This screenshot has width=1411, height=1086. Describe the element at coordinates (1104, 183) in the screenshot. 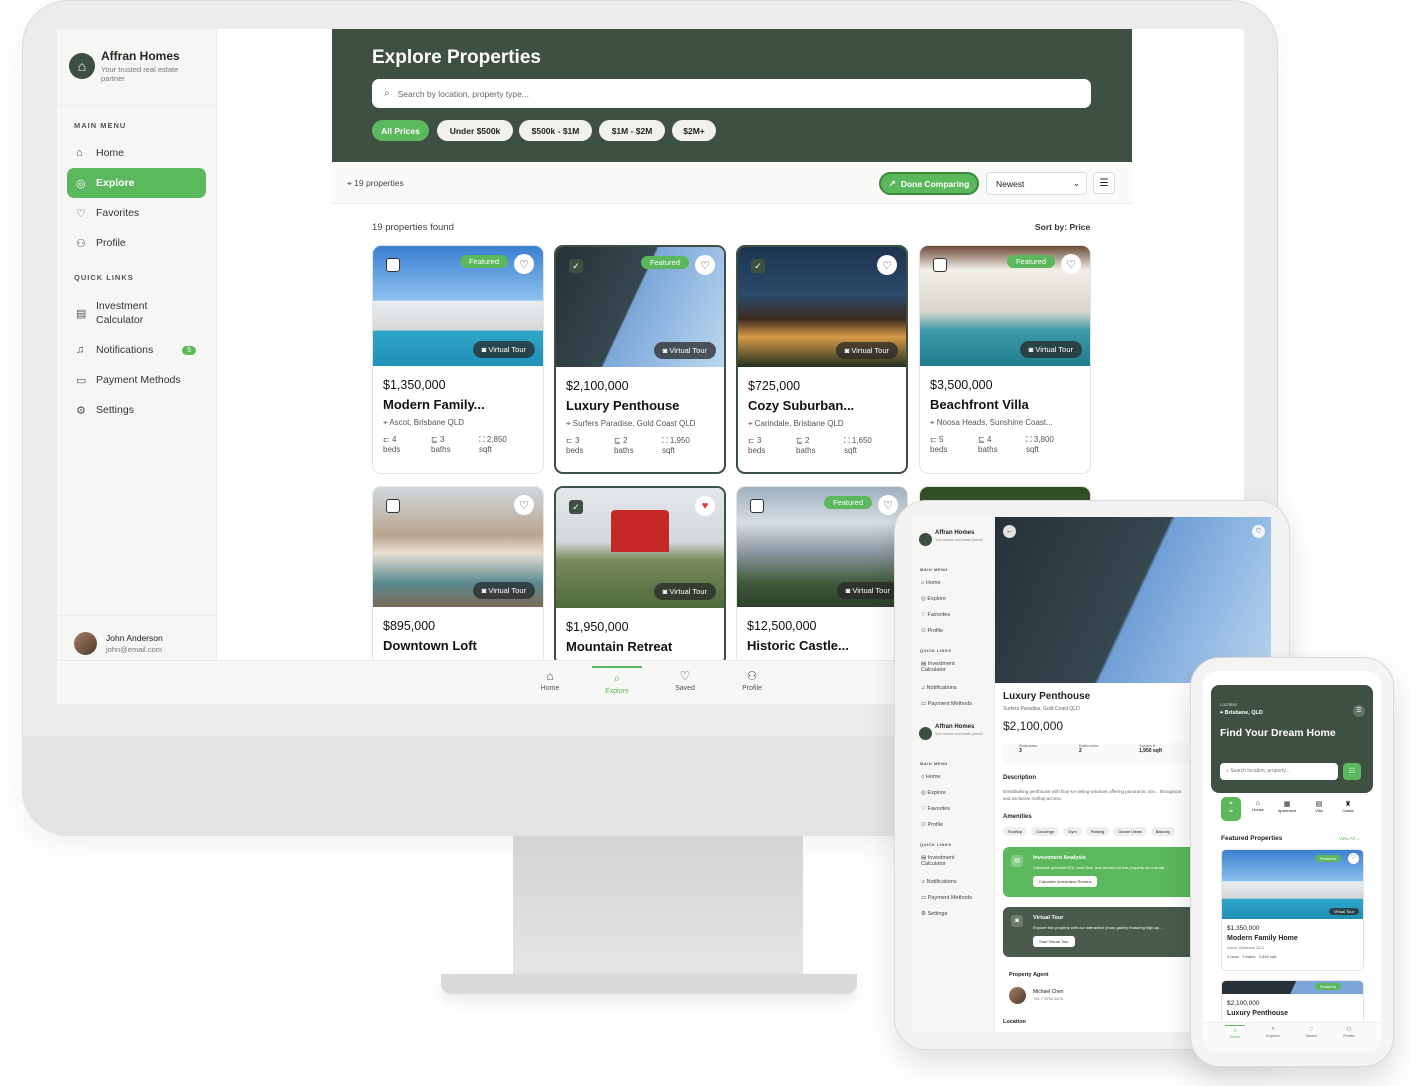

I see `filter-settings-button: ☰` at that location.